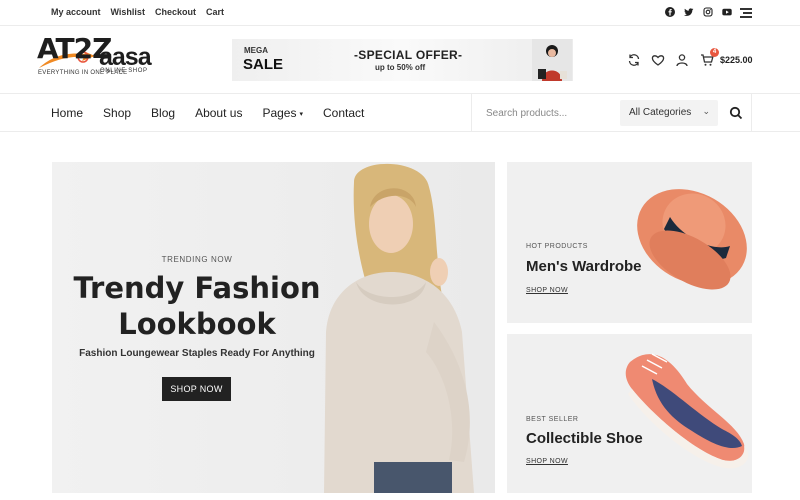 The image size is (800, 500). I want to click on user-icon, so click(682, 60).